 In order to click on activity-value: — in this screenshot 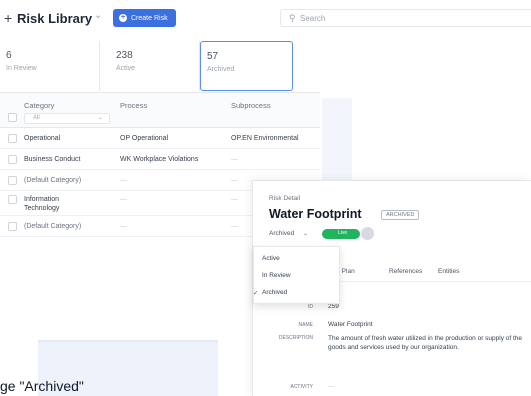, I will do `click(331, 386)`.